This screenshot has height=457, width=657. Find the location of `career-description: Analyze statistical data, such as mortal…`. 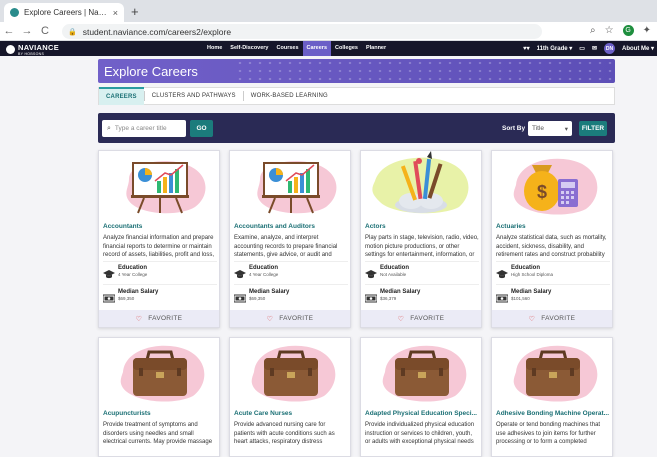

career-description: Analyze statistical data, such as mortal… is located at coordinates (551, 246).